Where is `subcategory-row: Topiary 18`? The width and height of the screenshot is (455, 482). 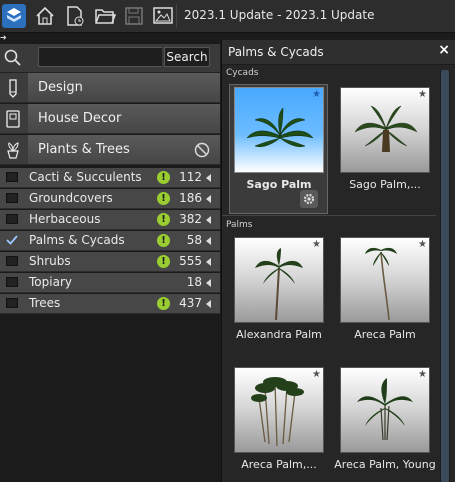 subcategory-row: Topiary 18 is located at coordinates (110, 283).